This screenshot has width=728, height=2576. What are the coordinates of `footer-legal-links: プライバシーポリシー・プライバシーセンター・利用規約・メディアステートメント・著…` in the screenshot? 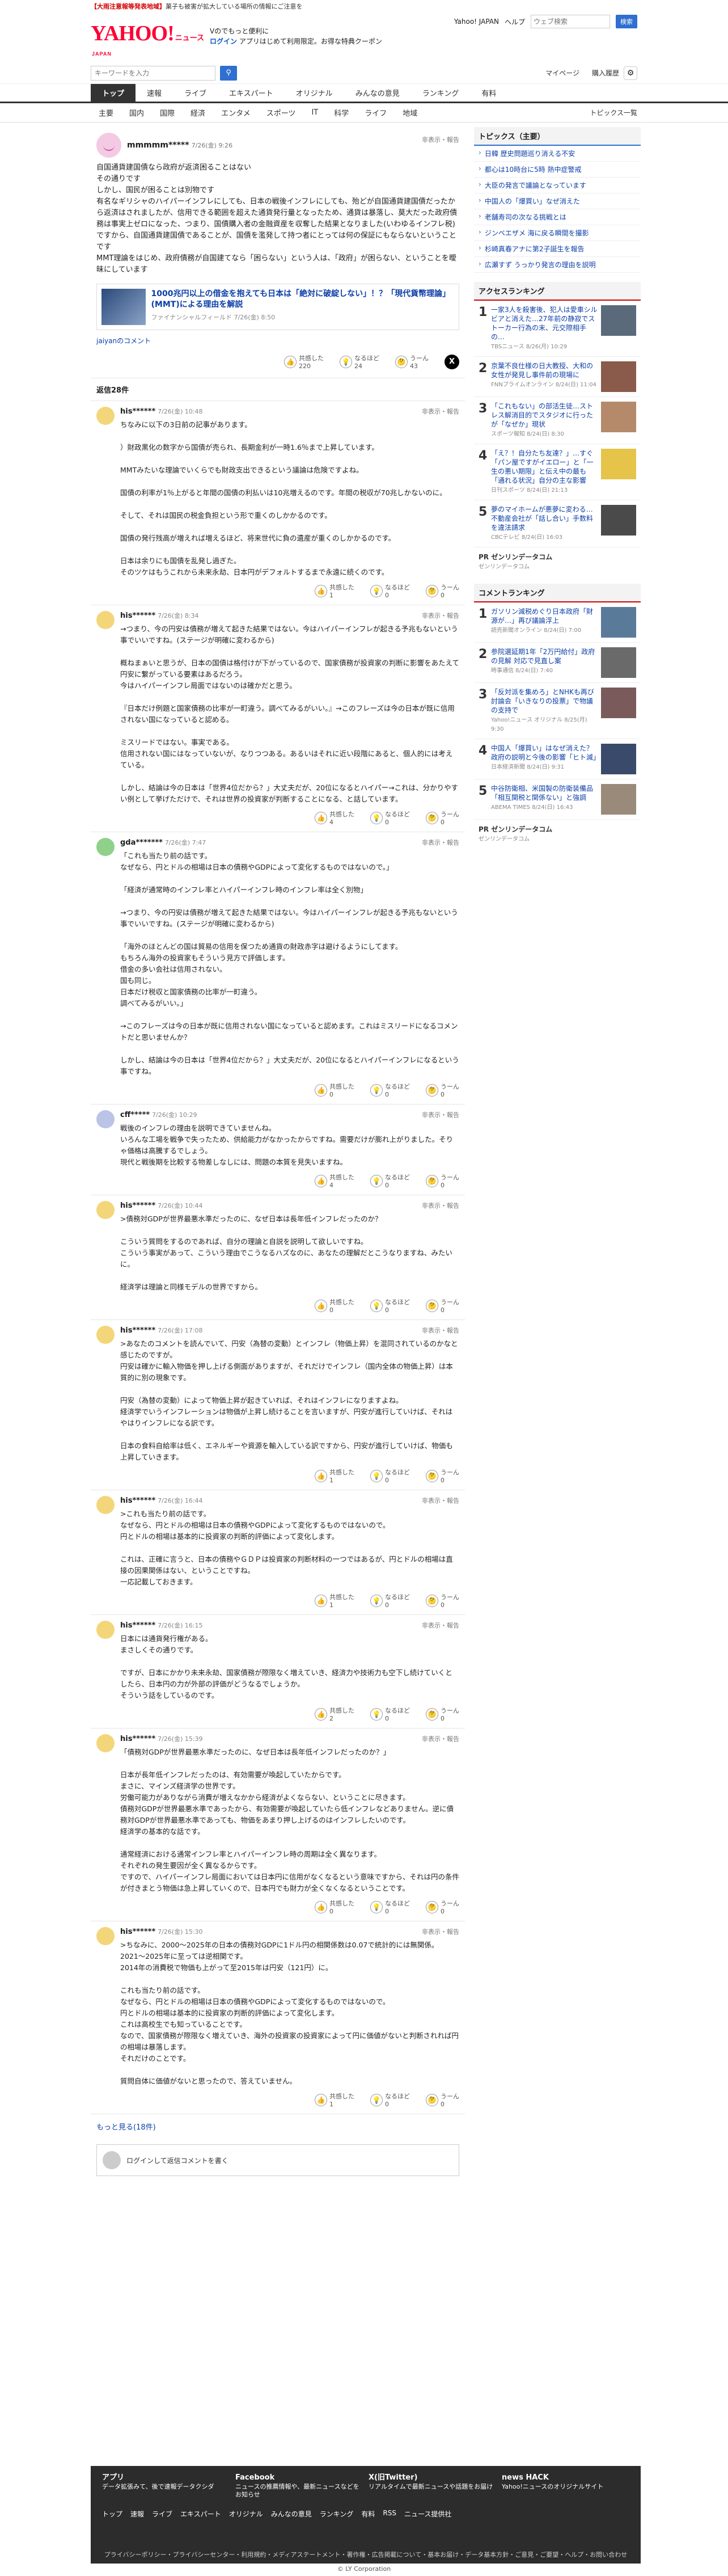 It's located at (366, 2554).